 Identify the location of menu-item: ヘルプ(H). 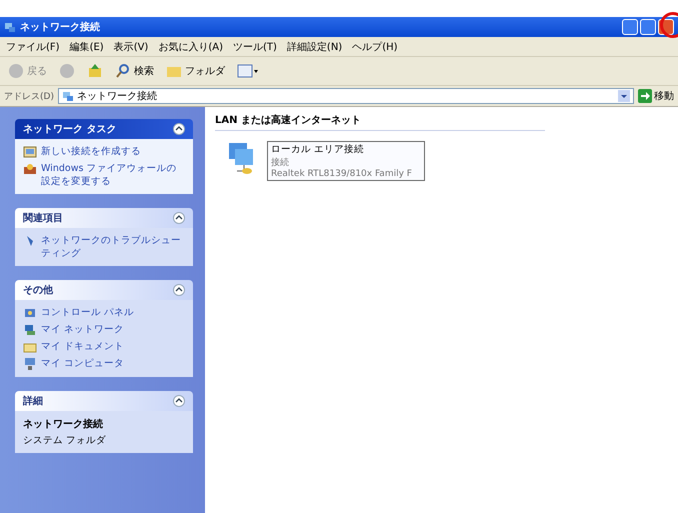
(375, 47).